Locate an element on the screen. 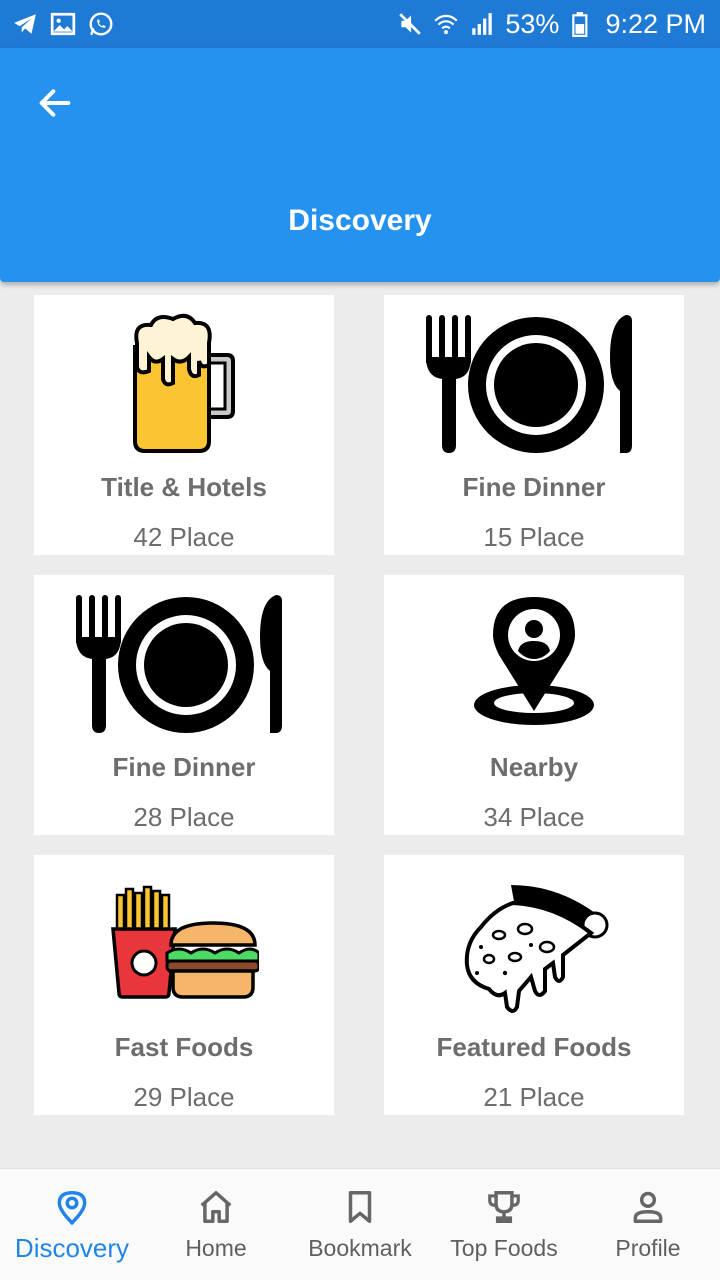 This screenshot has width=720, height=1280. whatsapp-icon is located at coordinates (101, 24).